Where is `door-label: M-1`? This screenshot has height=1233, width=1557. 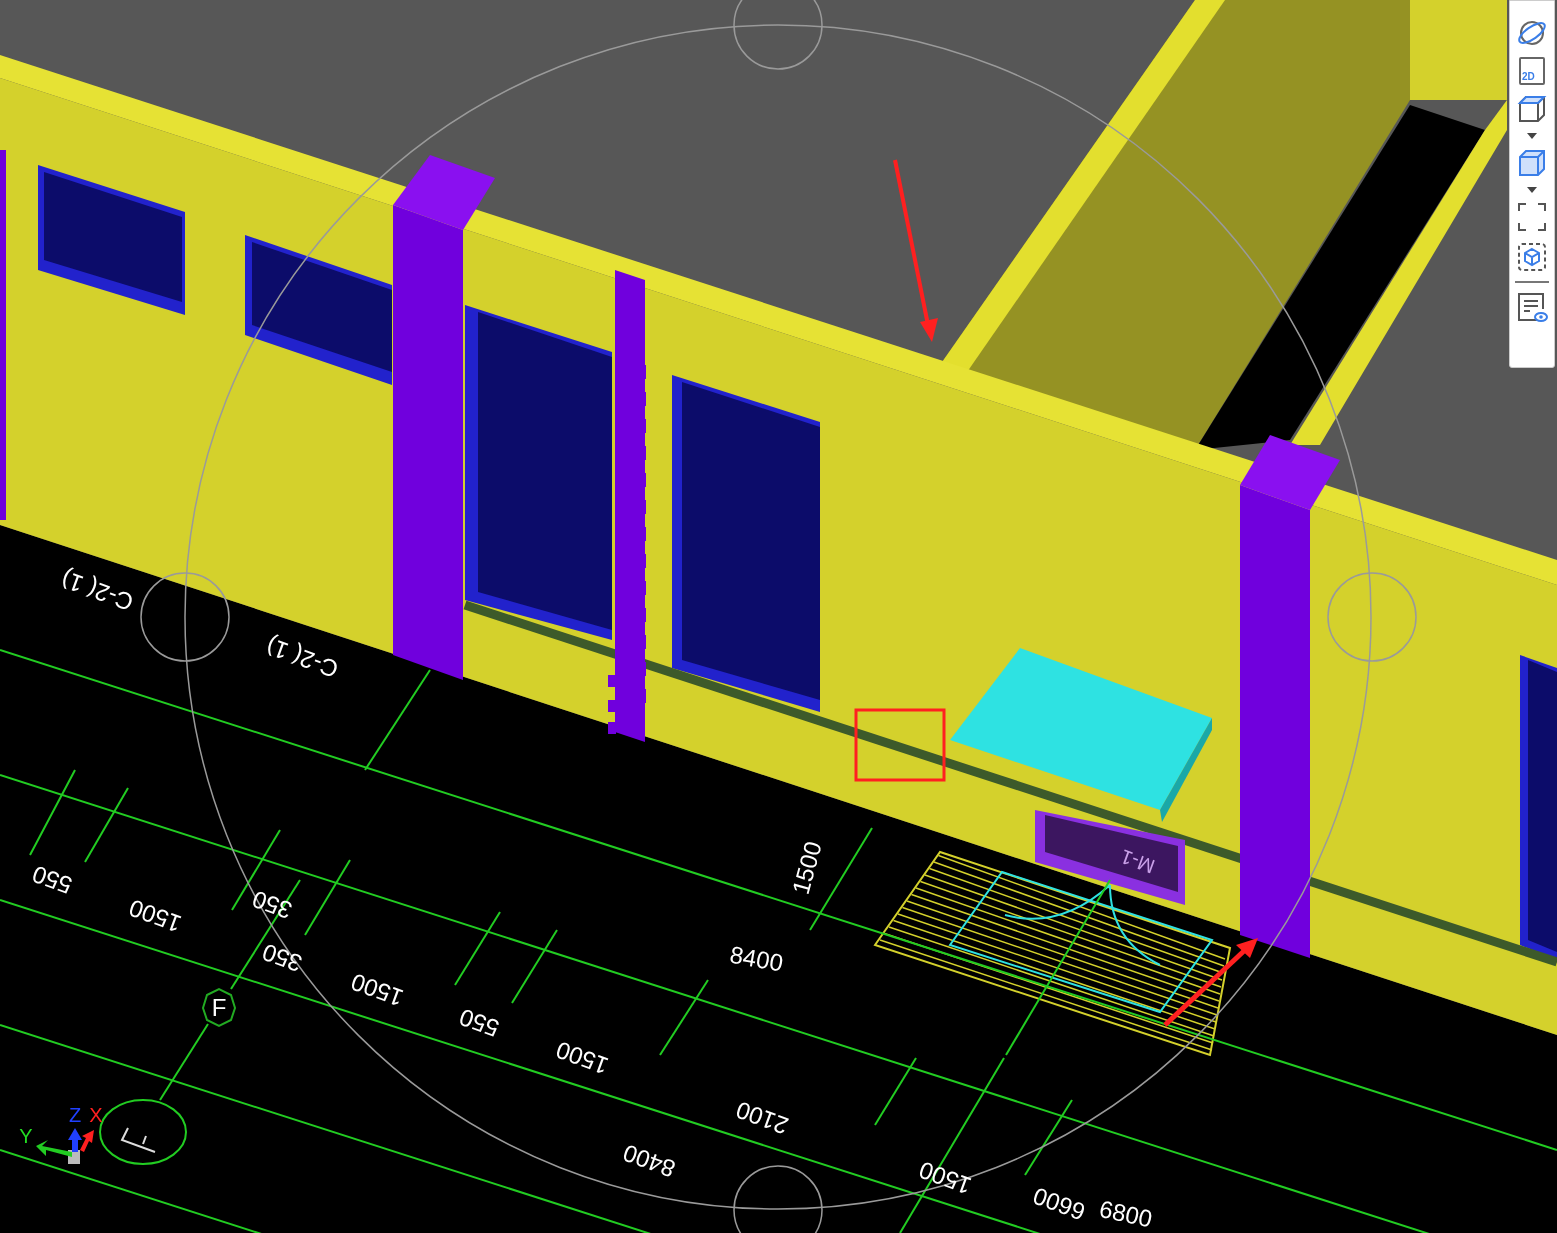 door-label: M-1 is located at coordinates (1137, 861).